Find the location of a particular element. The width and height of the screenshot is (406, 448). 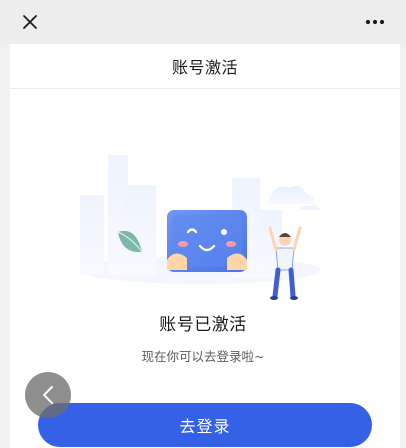

top-bar is located at coordinates (203, 22).